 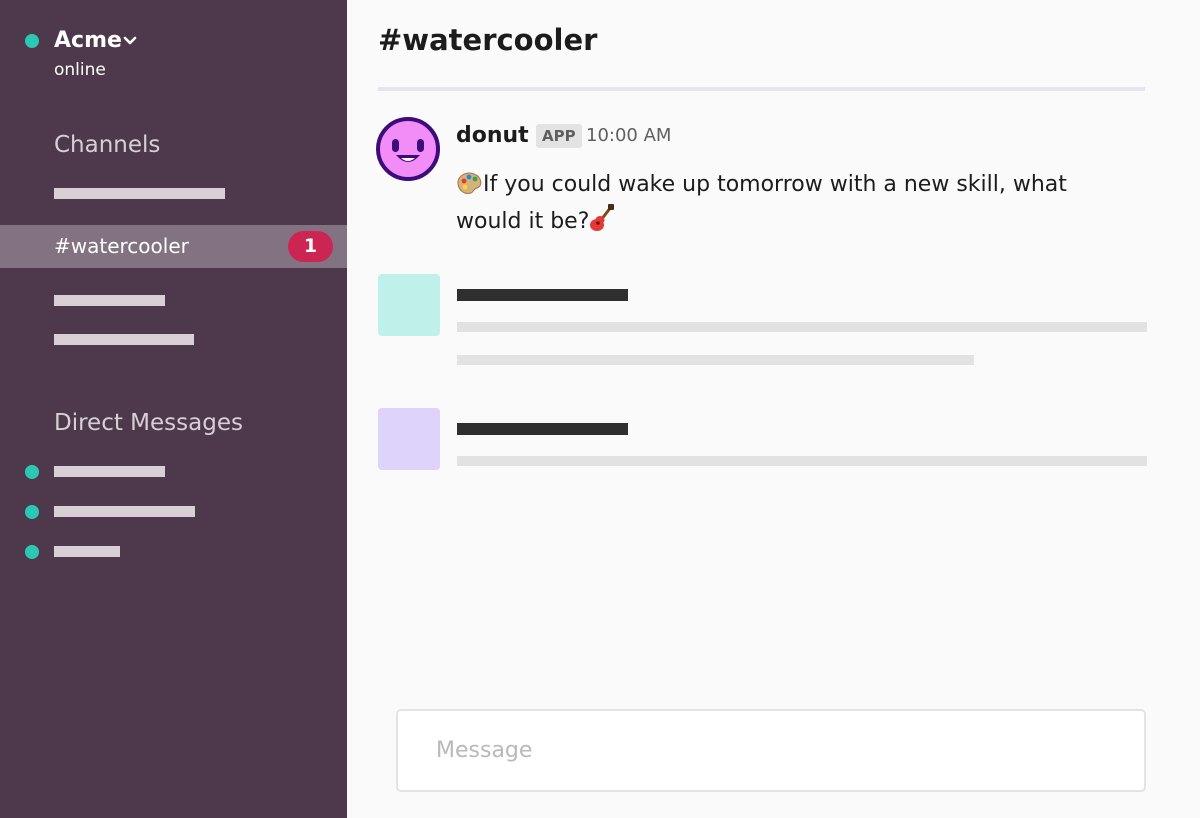 I want to click on message-input, so click(x=771, y=750).